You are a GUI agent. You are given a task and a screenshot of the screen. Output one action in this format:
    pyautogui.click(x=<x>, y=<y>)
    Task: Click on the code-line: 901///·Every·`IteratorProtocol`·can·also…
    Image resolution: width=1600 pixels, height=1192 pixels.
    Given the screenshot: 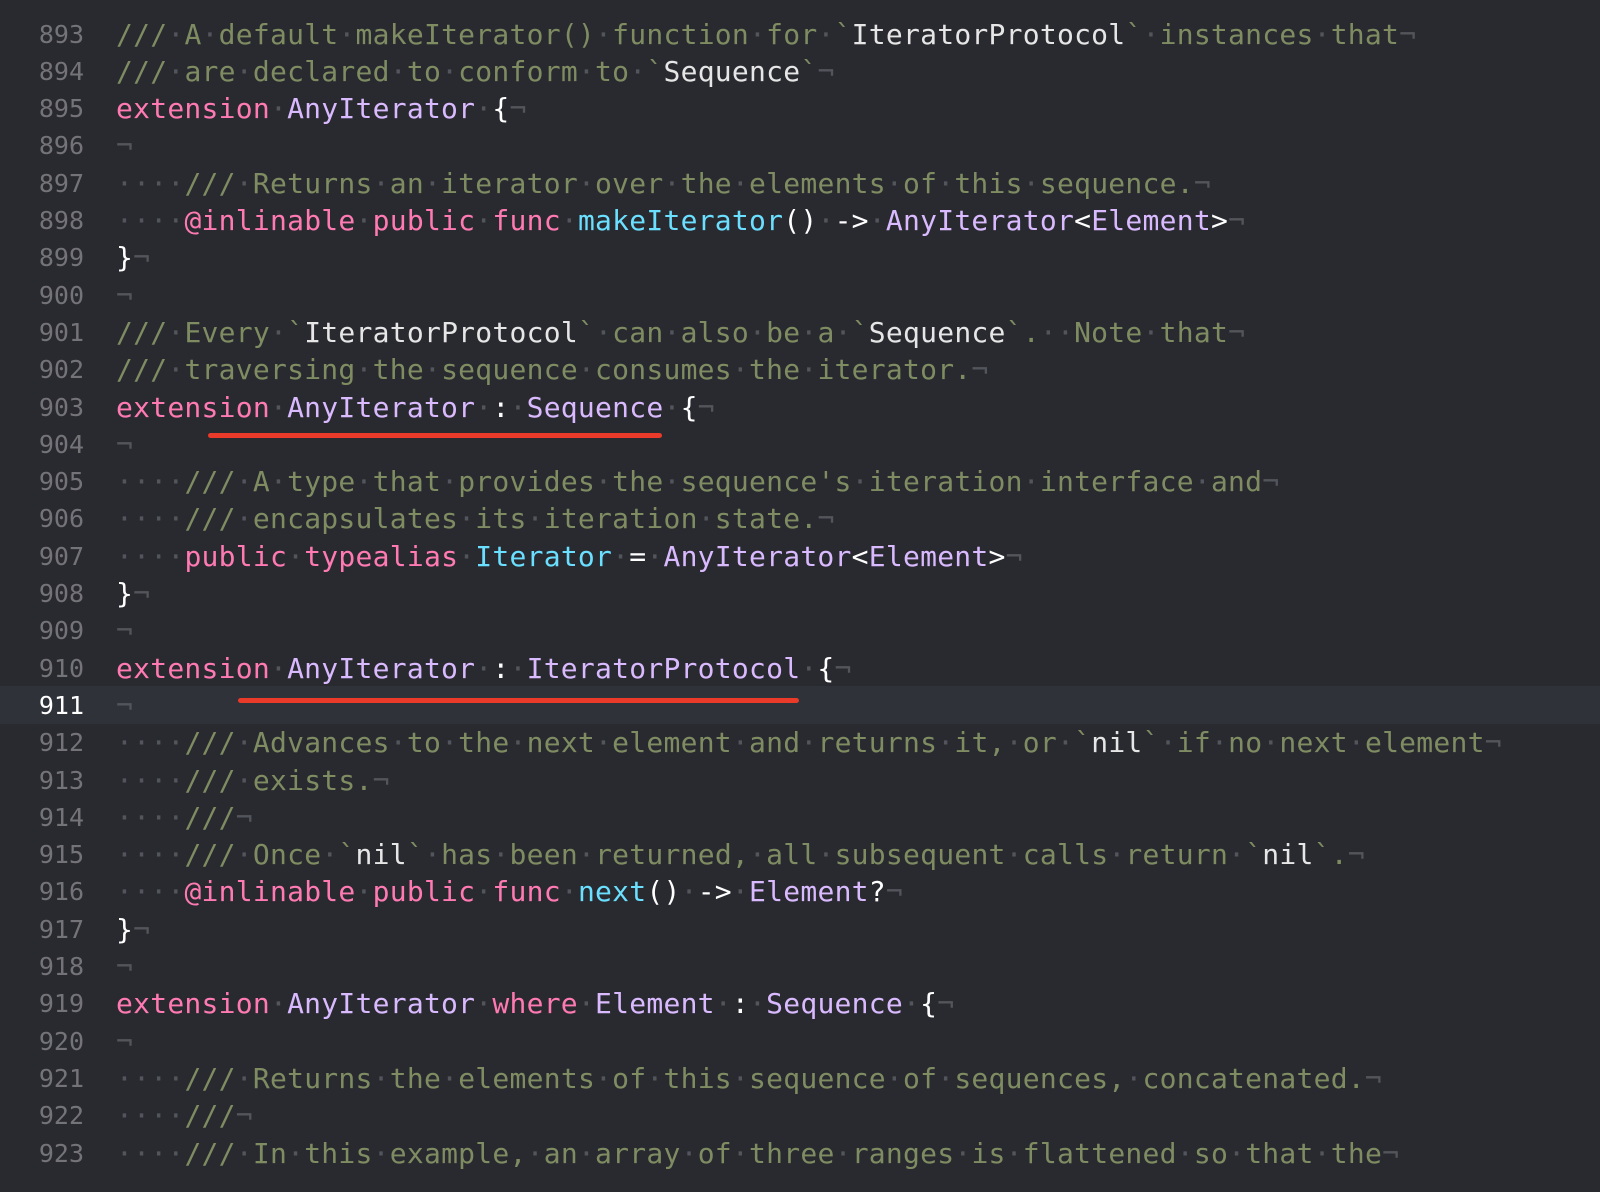 What is the action you would take?
    pyautogui.click(x=800, y=332)
    